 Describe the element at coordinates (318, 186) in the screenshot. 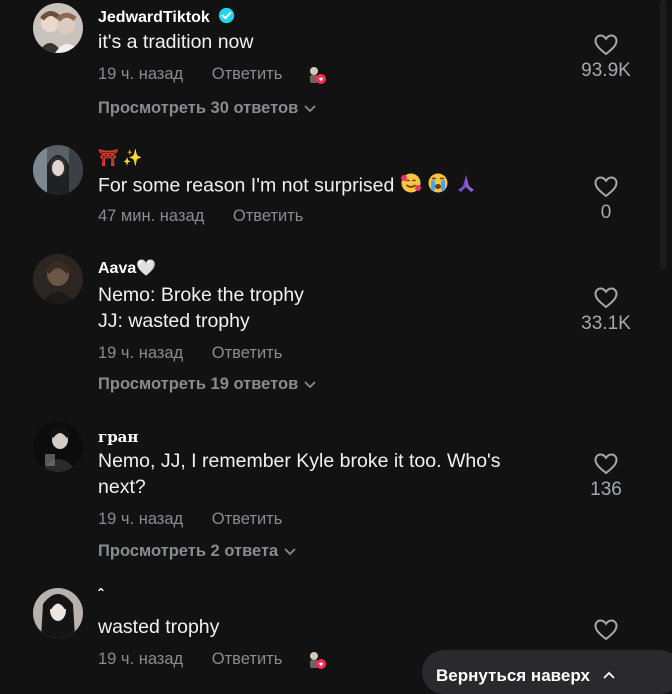

I see `comment-text: For some reason I'm not surprised` at that location.